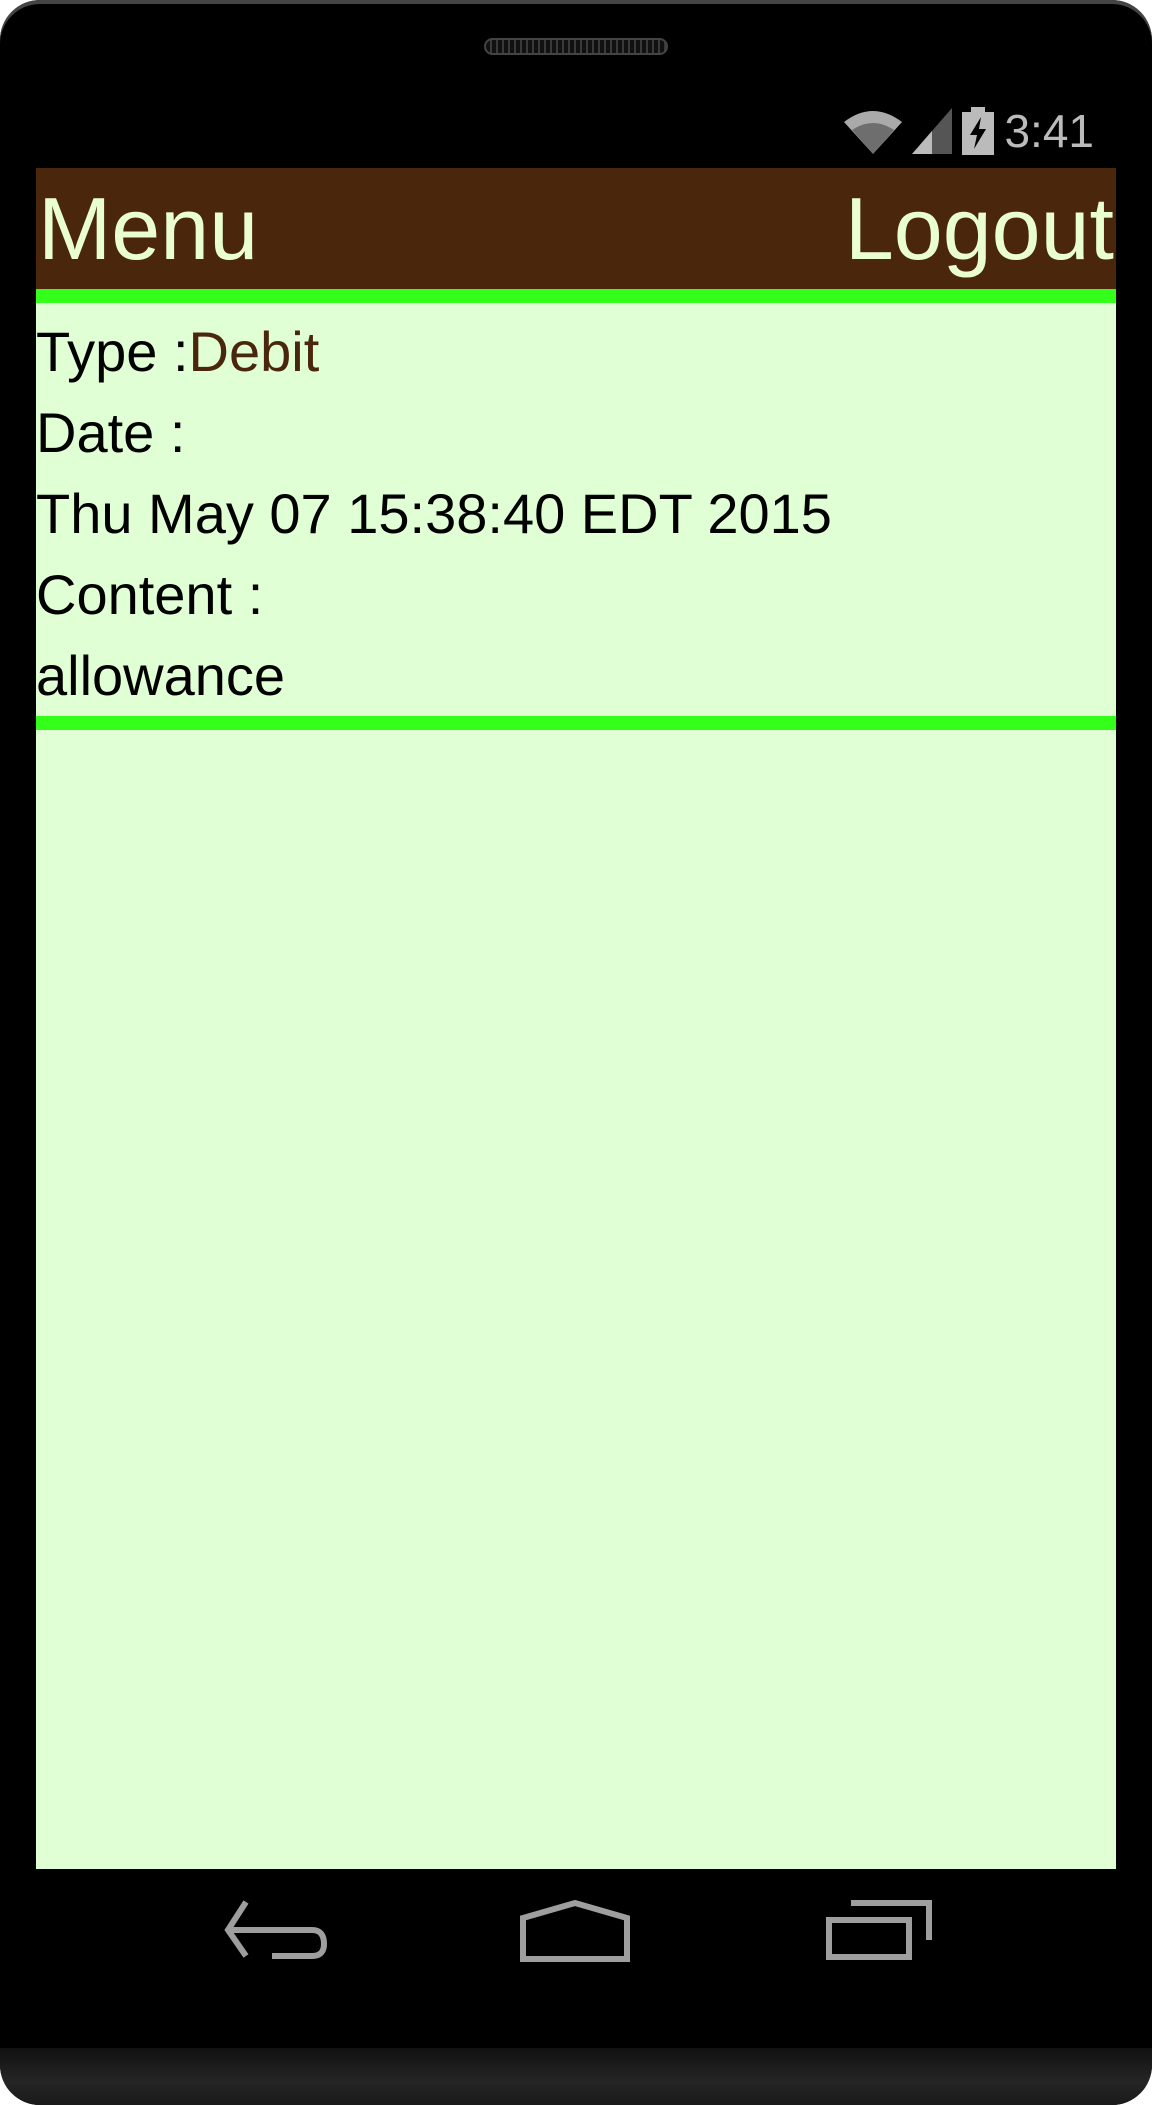  Describe the element at coordinates (575, 1931) in the screenshot. I see `home-icon` at that location.